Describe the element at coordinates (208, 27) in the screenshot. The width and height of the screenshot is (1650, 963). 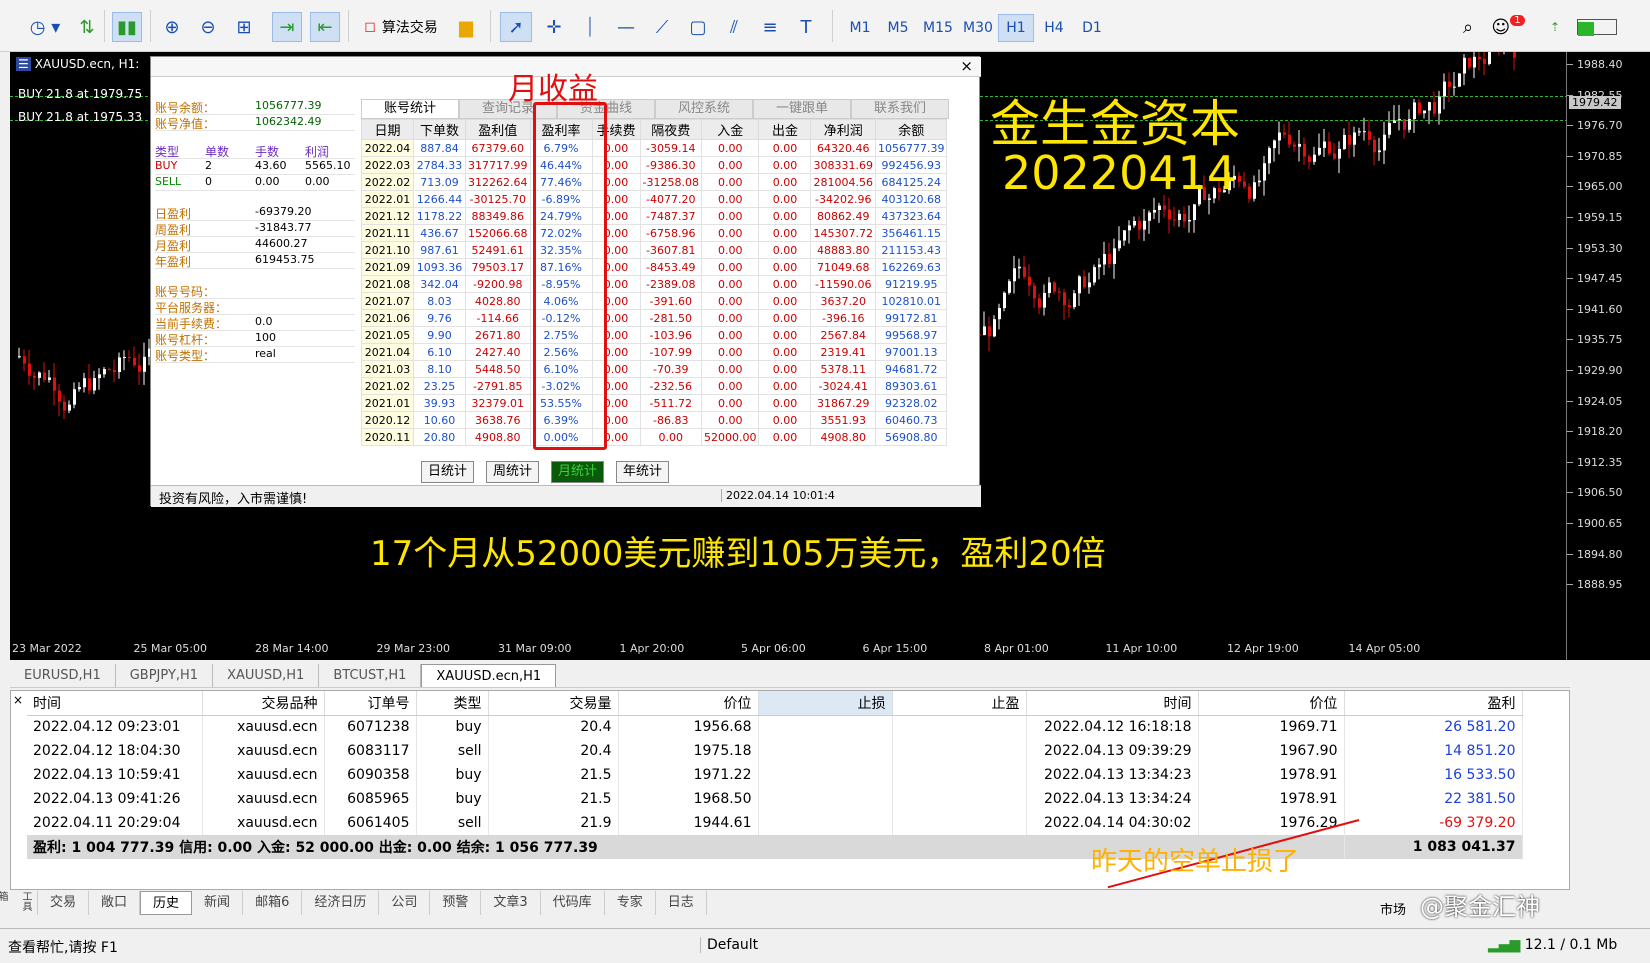
I see `zoom-out-icon: ⊖` at that location.